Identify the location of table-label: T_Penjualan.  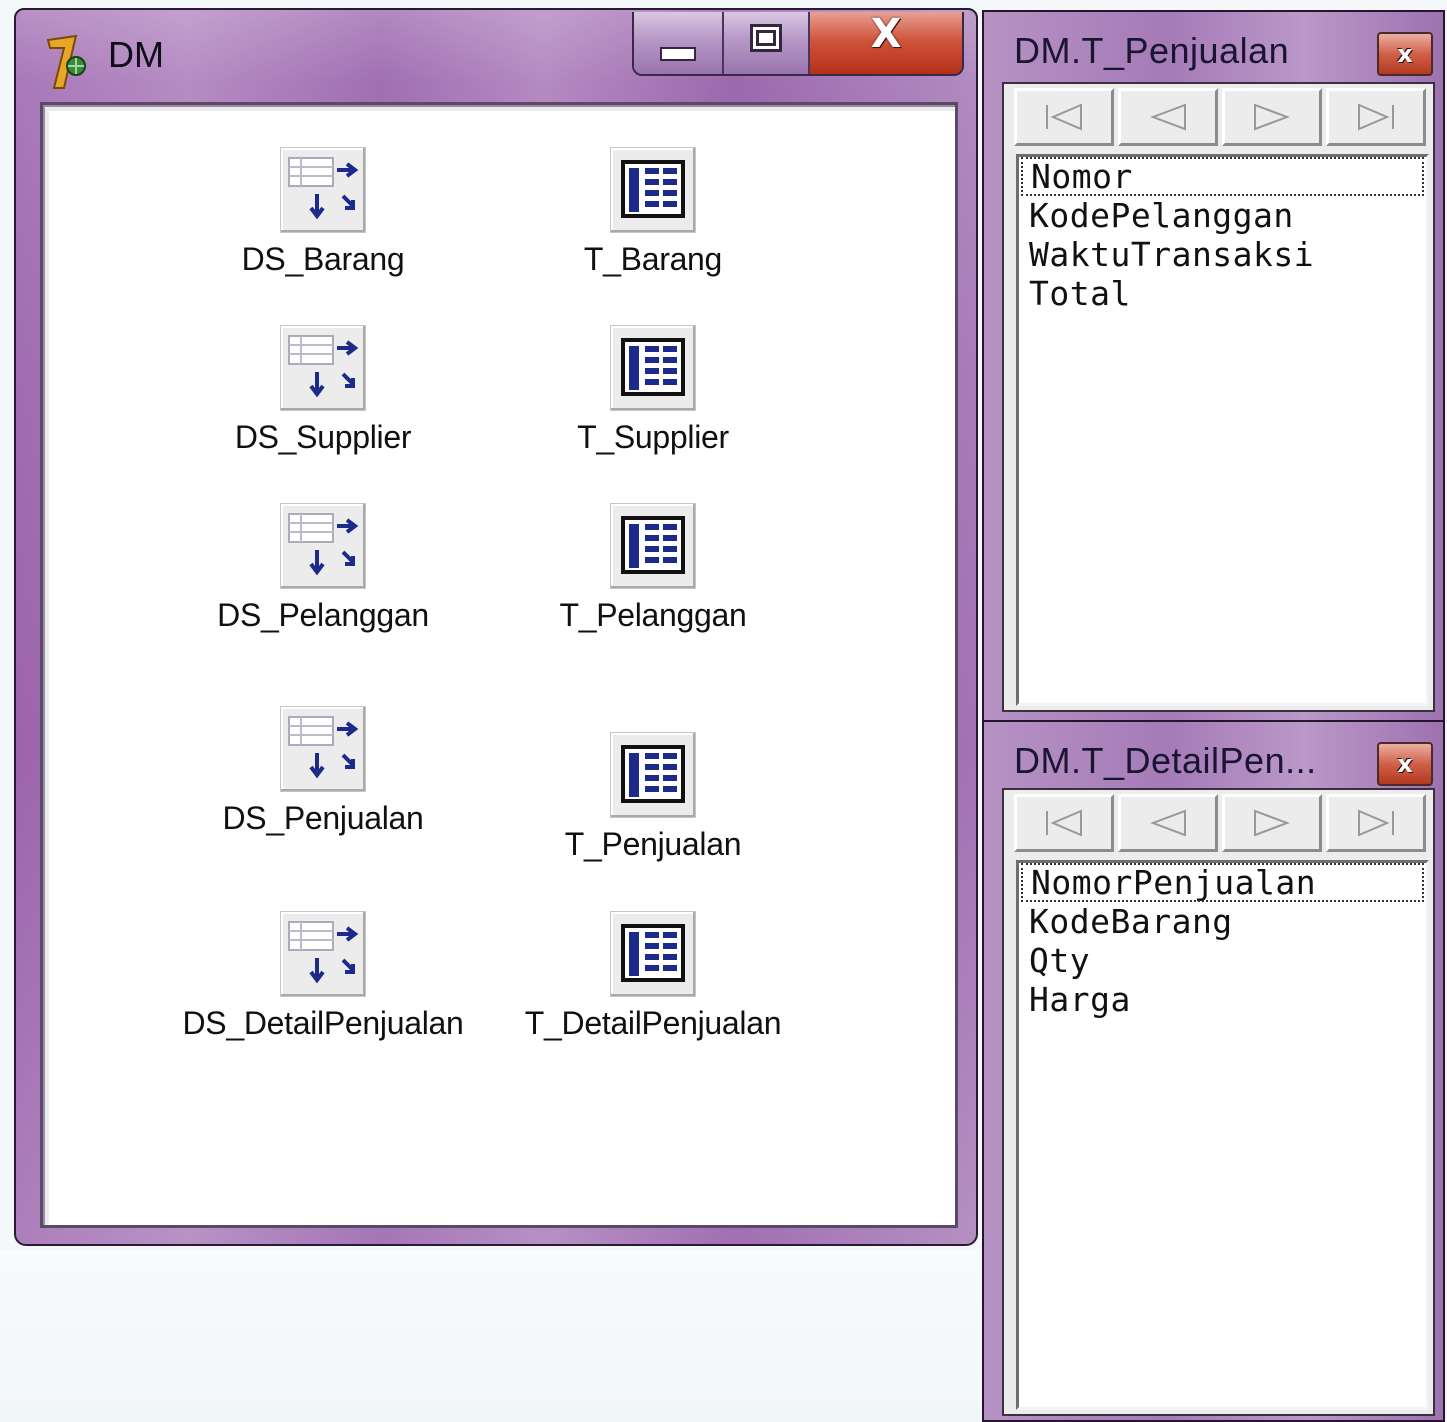
(653, 844).